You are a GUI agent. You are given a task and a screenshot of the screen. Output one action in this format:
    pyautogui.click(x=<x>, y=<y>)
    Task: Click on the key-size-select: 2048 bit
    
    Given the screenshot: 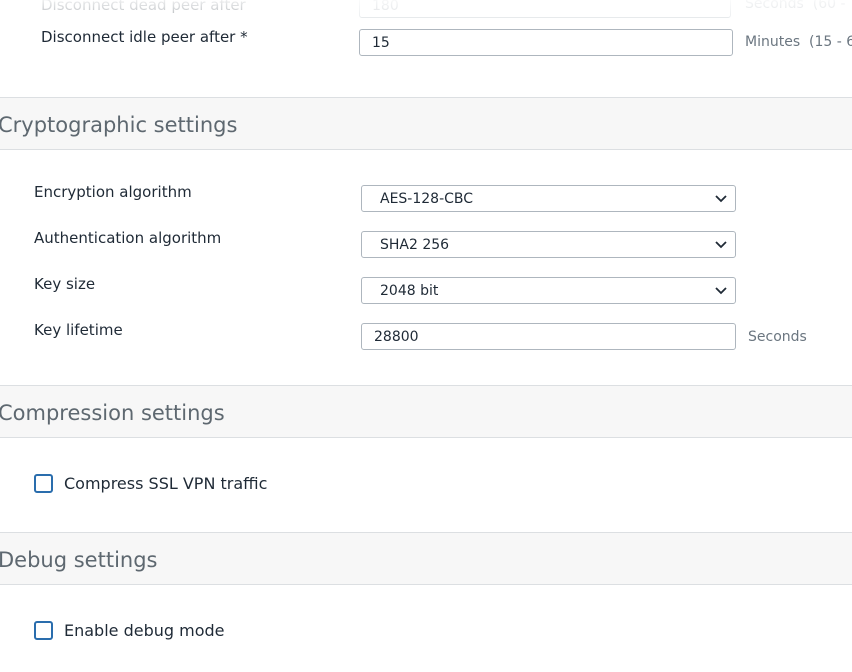 What is the action you would take?
    pyautogui.click(x=548, y=290)
    